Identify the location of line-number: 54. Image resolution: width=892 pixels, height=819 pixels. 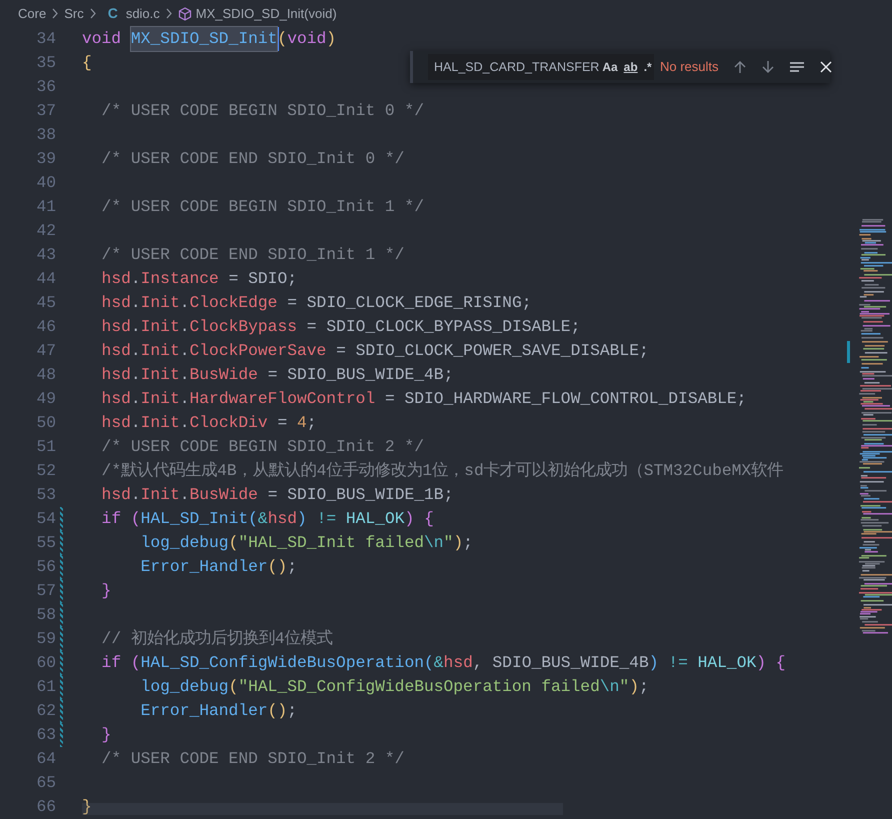
(45, 519).